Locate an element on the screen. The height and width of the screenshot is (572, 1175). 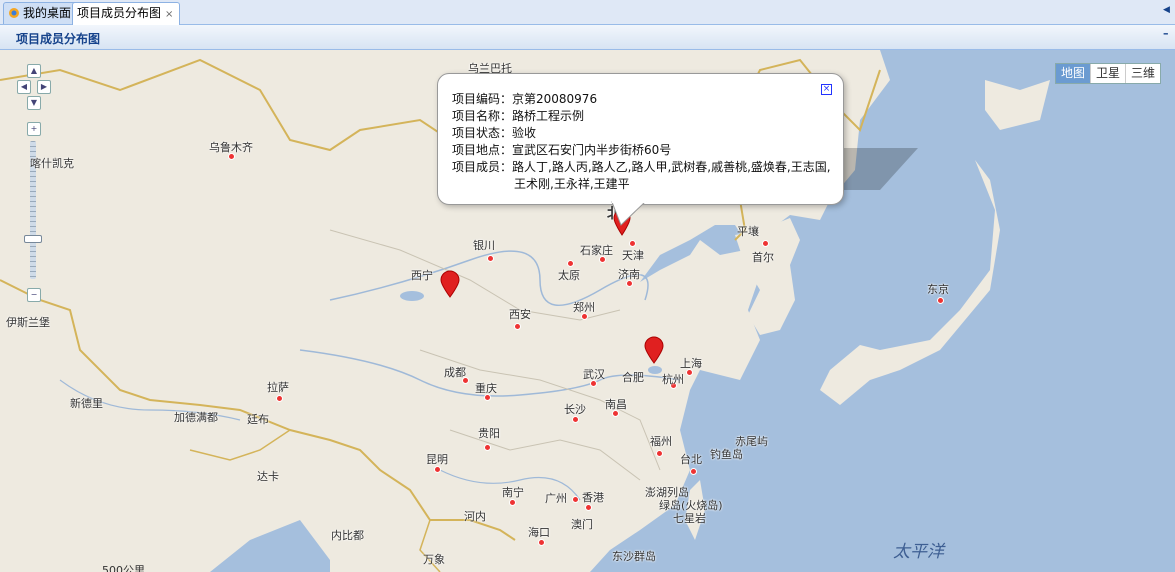
city-label: 香港 is located at coordinates (593, 497).